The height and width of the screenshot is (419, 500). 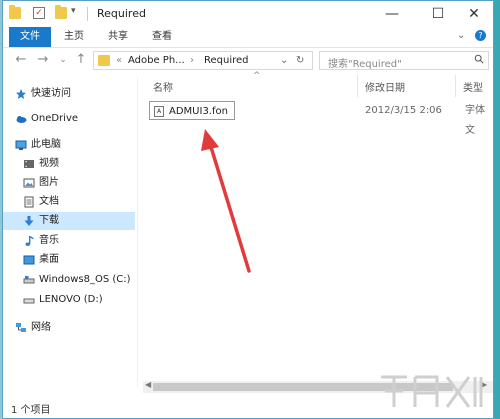 I want to click on nav-label: 此电脑, so click(x=46, y=144).